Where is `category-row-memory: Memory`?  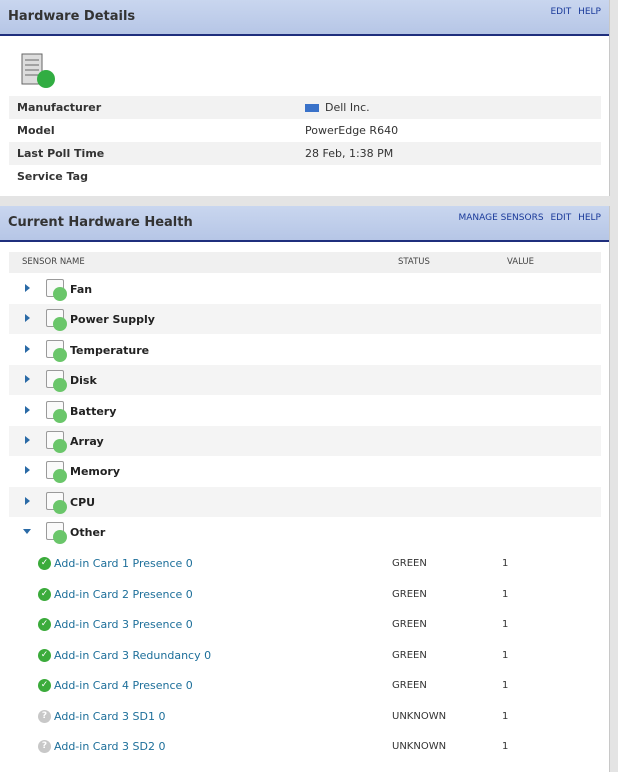 category-row-memory: Memory is located at coordinates (305, 471).